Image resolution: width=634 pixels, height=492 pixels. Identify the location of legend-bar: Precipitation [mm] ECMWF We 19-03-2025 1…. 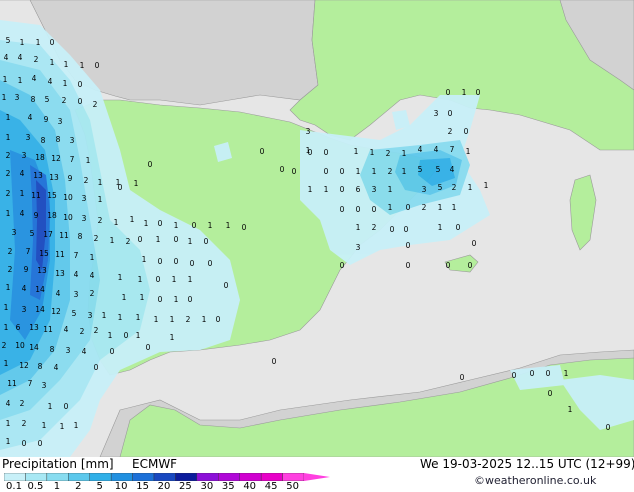
(317, 474).